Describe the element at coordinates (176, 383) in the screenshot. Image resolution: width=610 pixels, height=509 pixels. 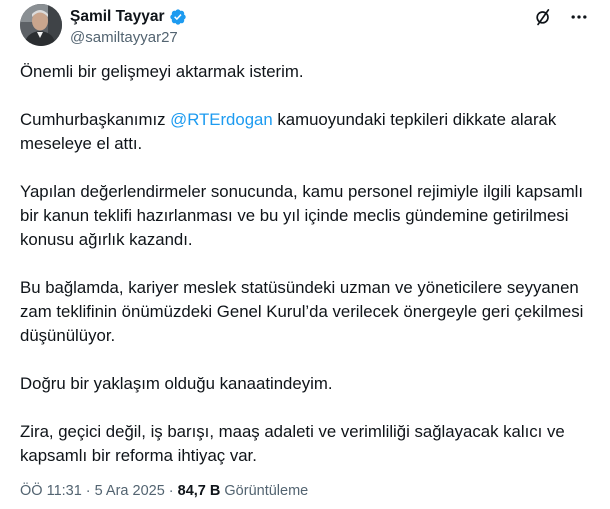
I see `tweet-paragraph-5: Doğru bir yaklaşım olduğu kanaatindeyim.` at that location.